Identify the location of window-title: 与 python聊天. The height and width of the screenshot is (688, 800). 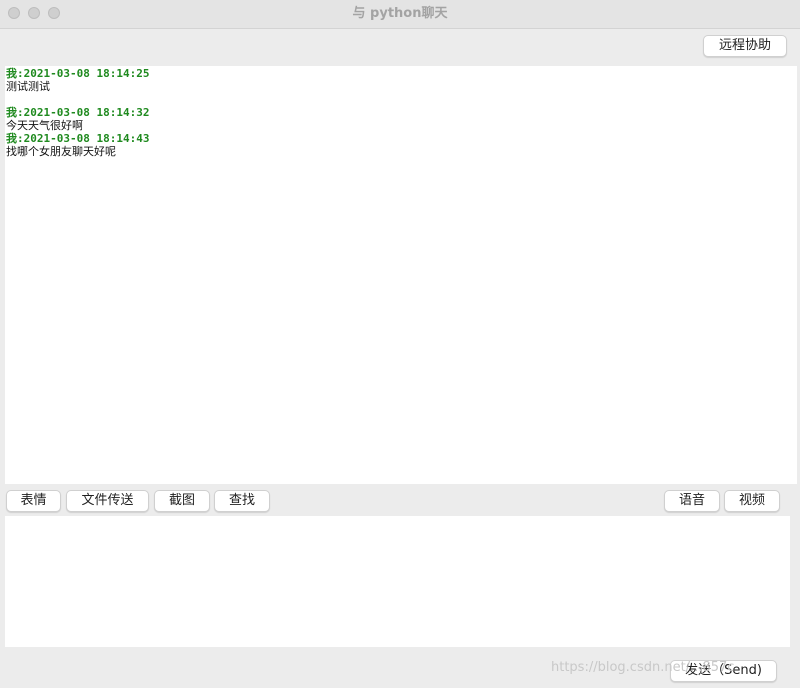
(400, 13).